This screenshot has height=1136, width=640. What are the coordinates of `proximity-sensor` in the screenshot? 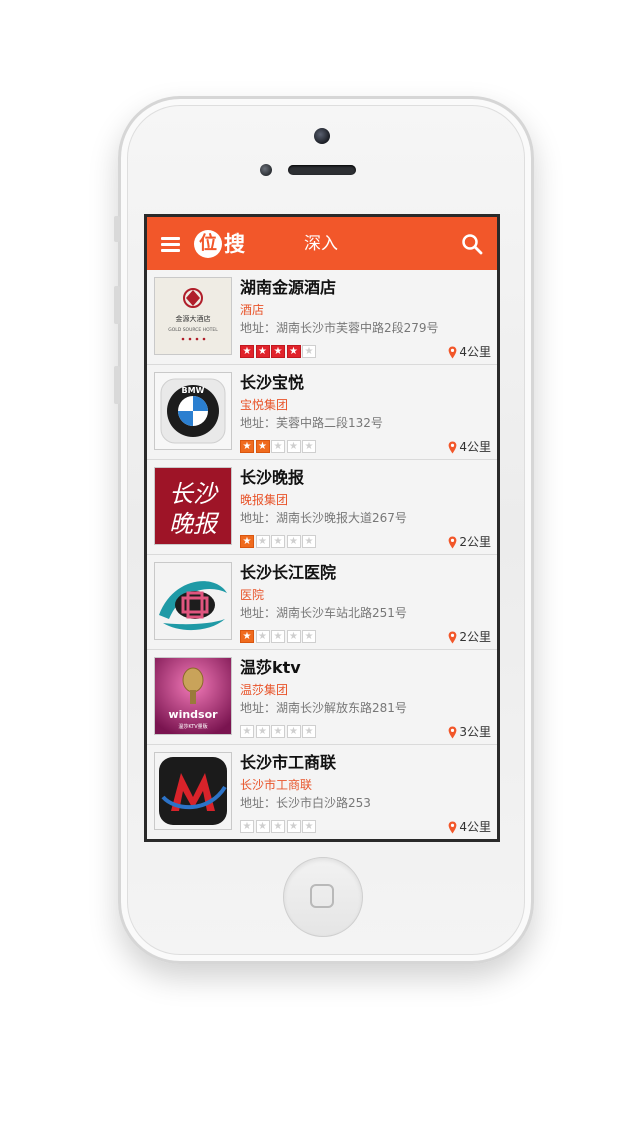 It's located at (266, 170).